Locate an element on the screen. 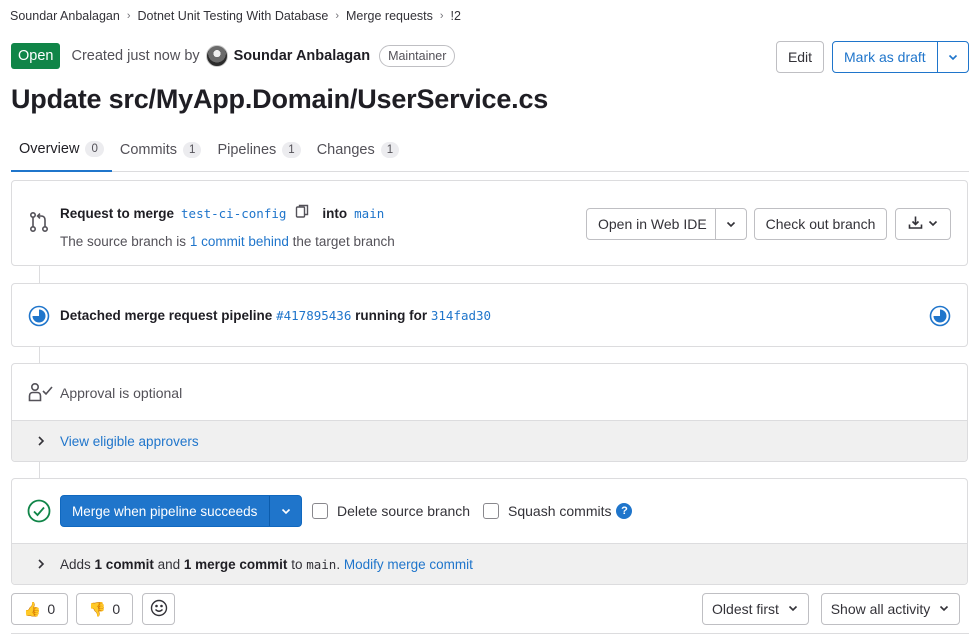 The image size is (975, 634). sort-order-dropdown: Oldest first is located at coordinates (755, 609).